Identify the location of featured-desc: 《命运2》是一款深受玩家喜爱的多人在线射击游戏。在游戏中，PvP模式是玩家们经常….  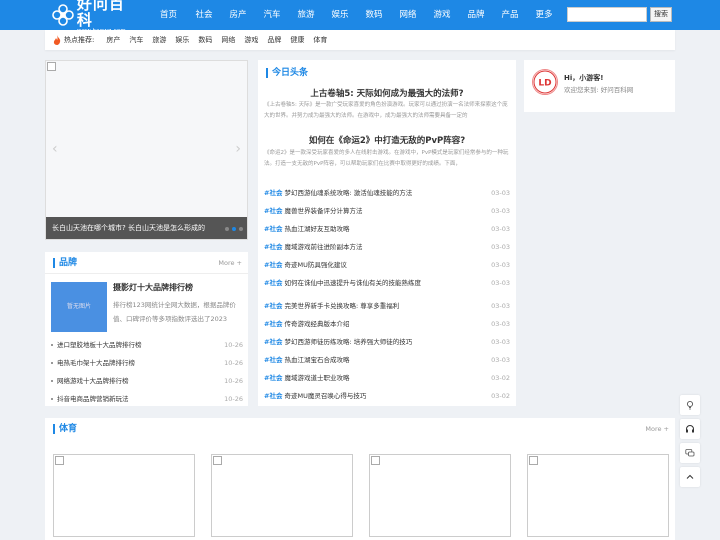
(386, 158).